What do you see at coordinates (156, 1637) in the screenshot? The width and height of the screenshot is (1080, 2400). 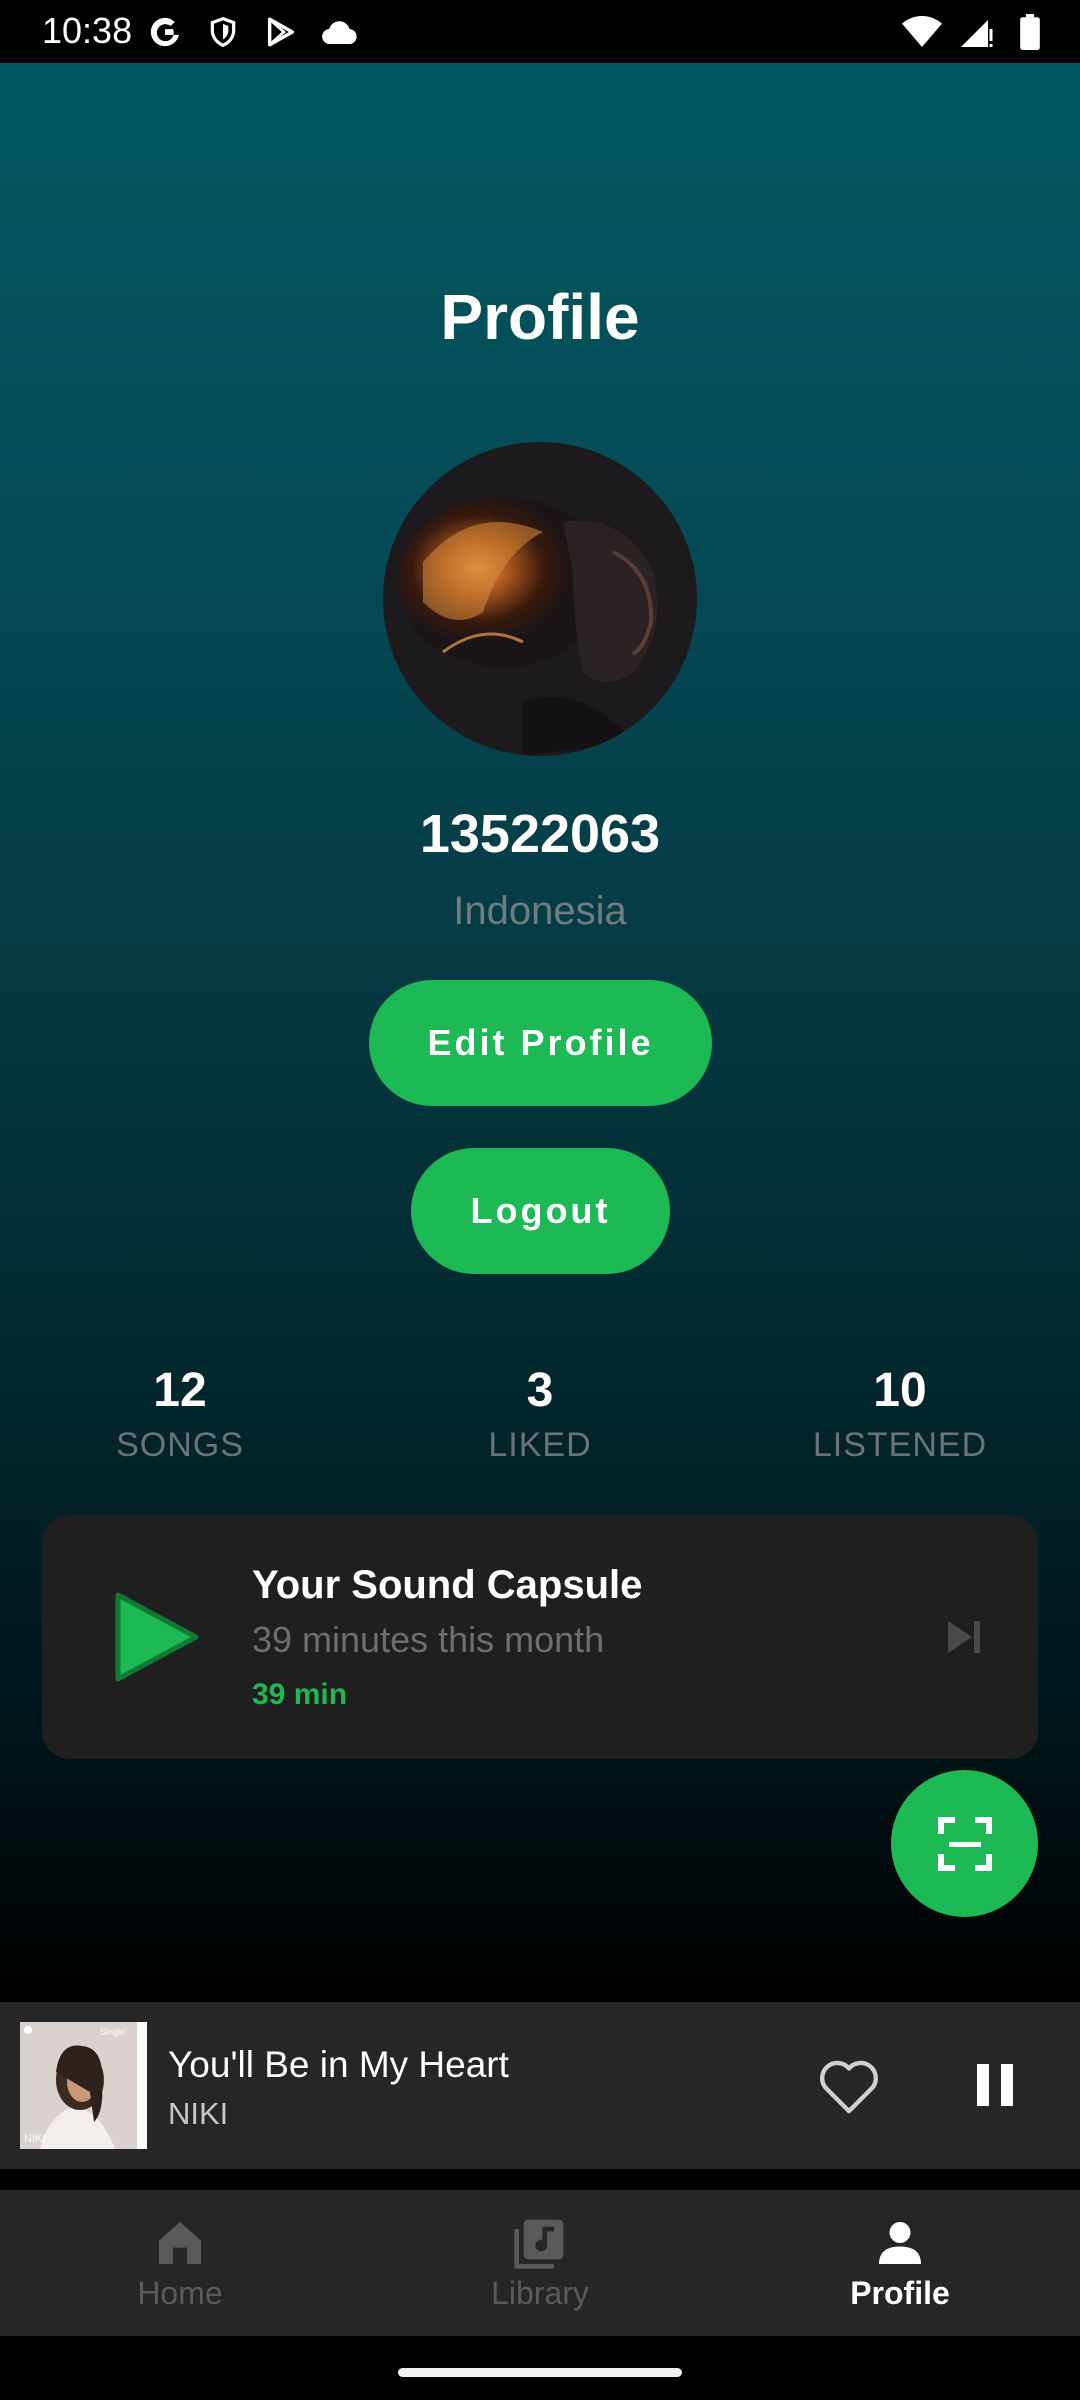 I see `play-icon` at bounding box center [156, 1637].